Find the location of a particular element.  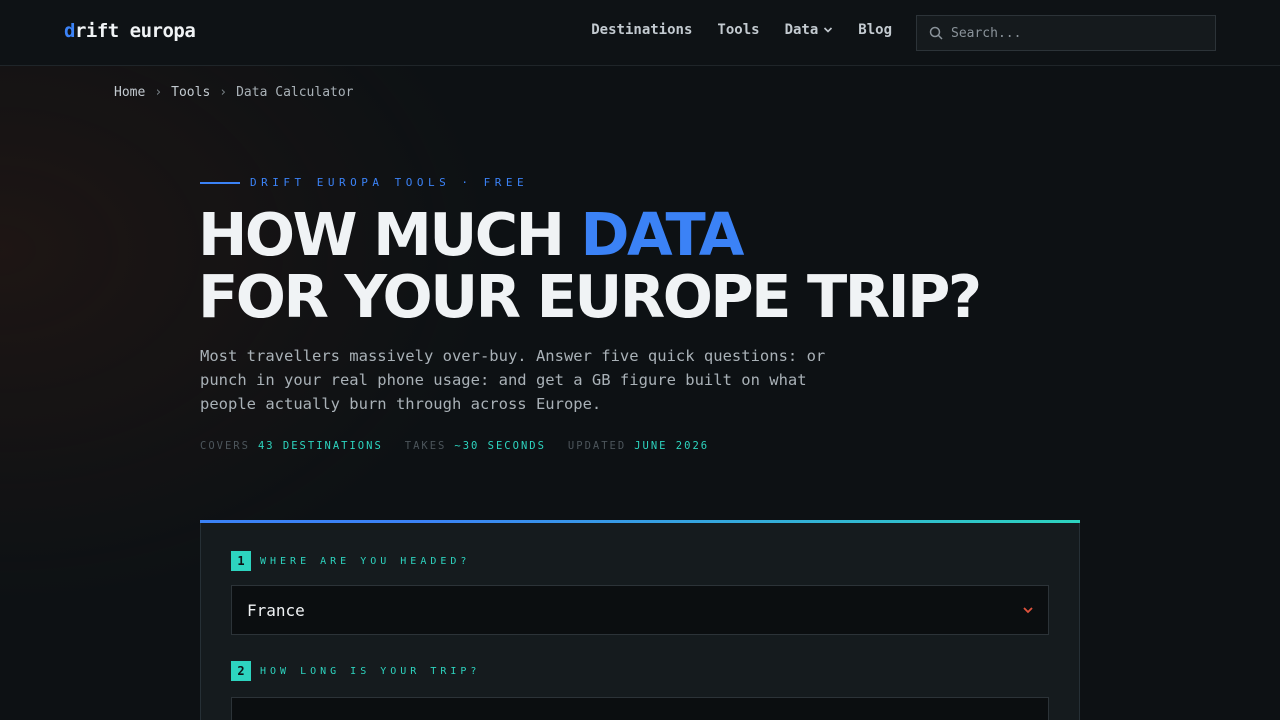

meta-key: TAKES is located at coordinates (425, 446).